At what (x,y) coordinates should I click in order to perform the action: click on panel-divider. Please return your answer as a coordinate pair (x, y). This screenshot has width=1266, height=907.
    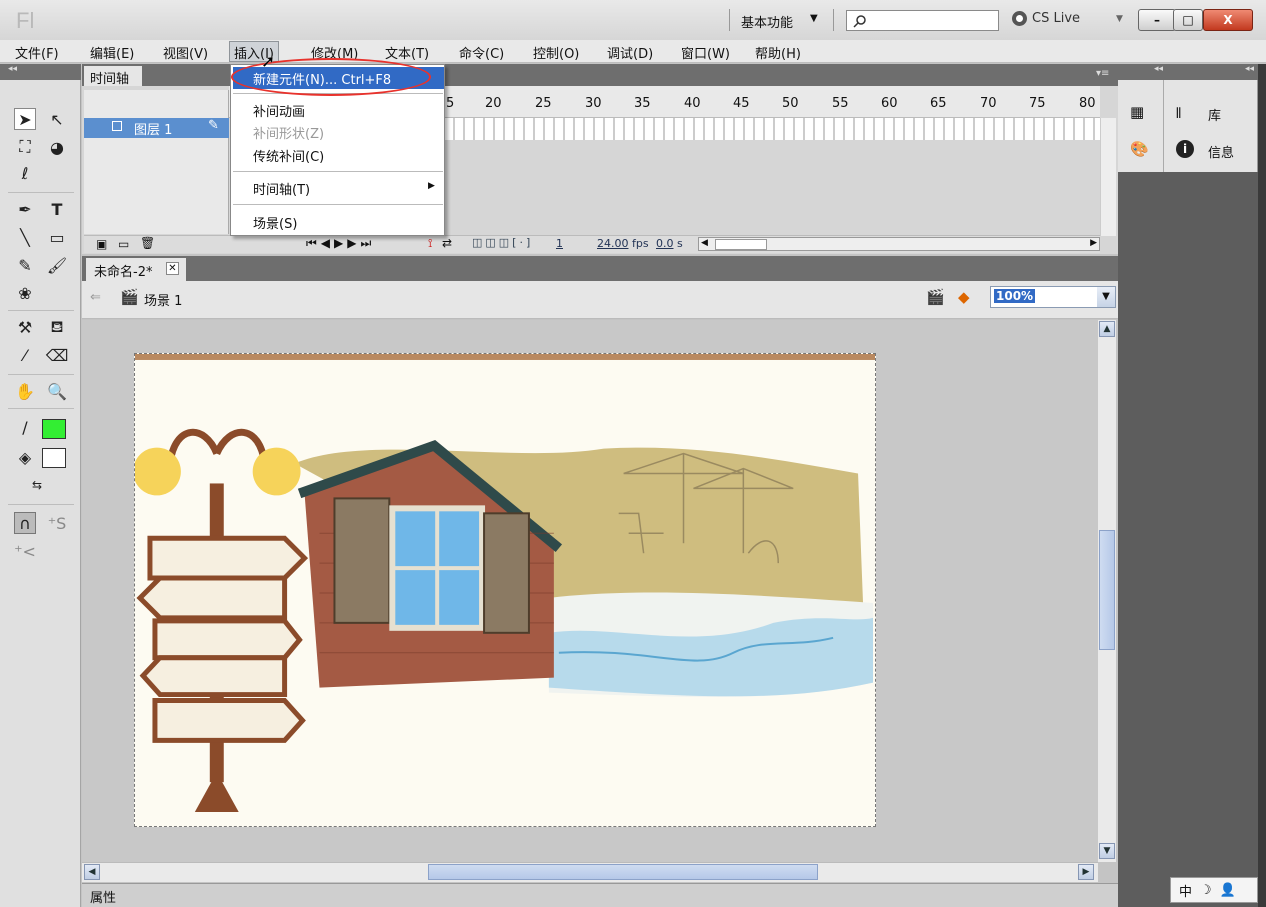
    Looking at the image, I should click on (1163, 126).